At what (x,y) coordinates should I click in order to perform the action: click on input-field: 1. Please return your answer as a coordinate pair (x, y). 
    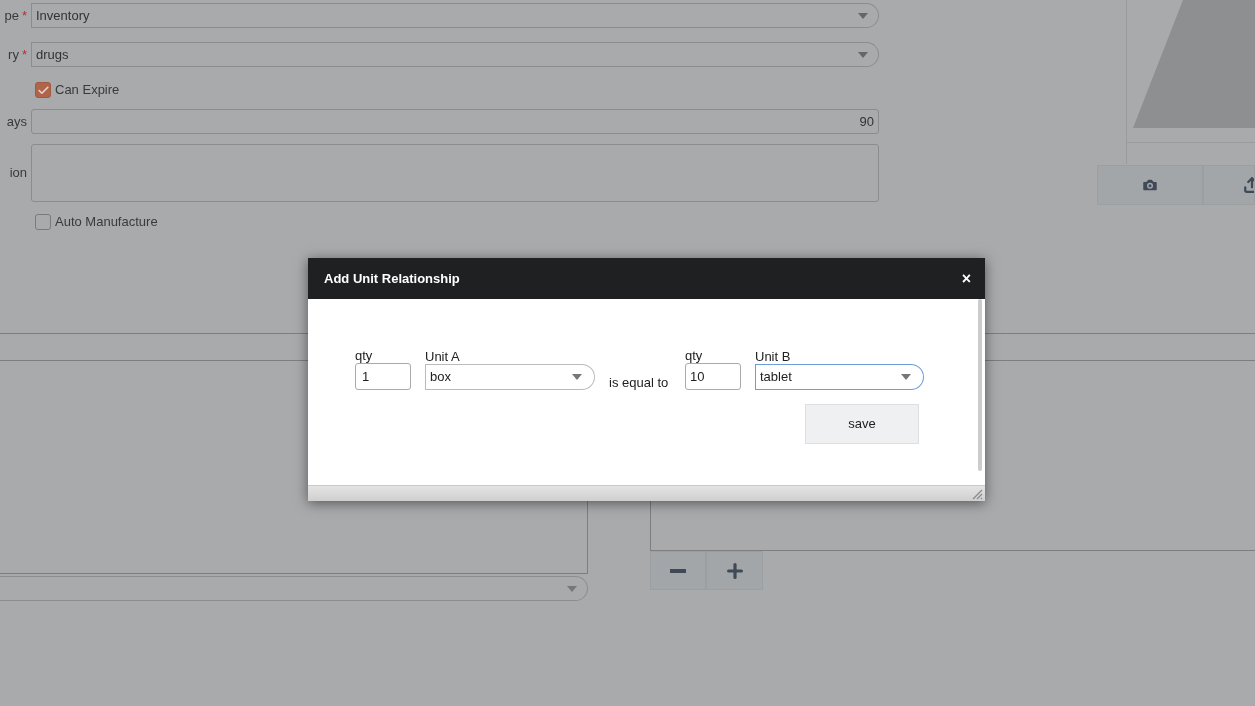
    Looking at the image, I should click on (383, 376).